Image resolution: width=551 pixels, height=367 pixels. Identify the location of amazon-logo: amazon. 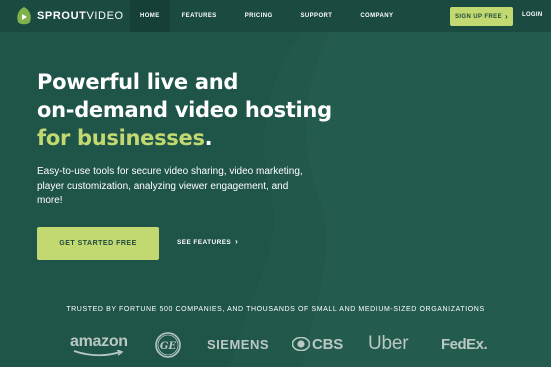
(99, 341).